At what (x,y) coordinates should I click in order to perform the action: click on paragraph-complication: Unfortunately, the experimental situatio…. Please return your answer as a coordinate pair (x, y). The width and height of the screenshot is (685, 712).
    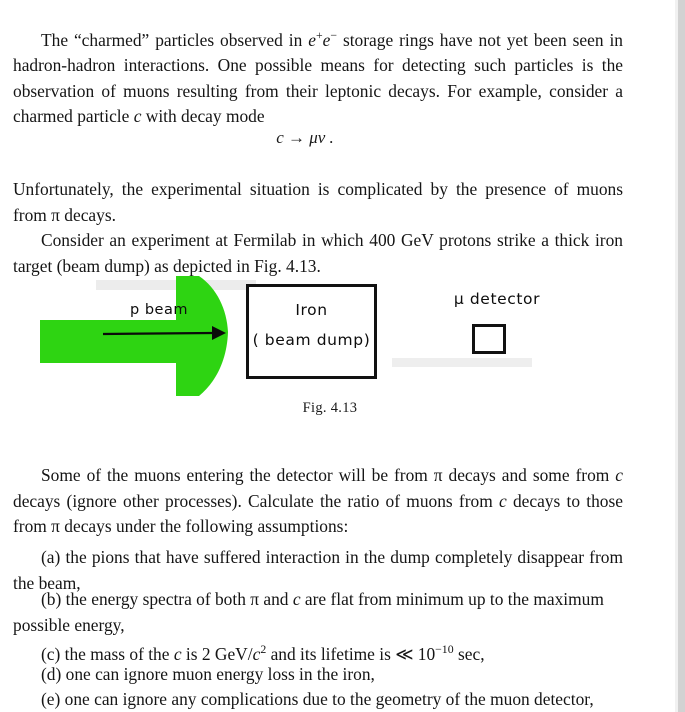
    Looking at the image, I should click on (318, 202).